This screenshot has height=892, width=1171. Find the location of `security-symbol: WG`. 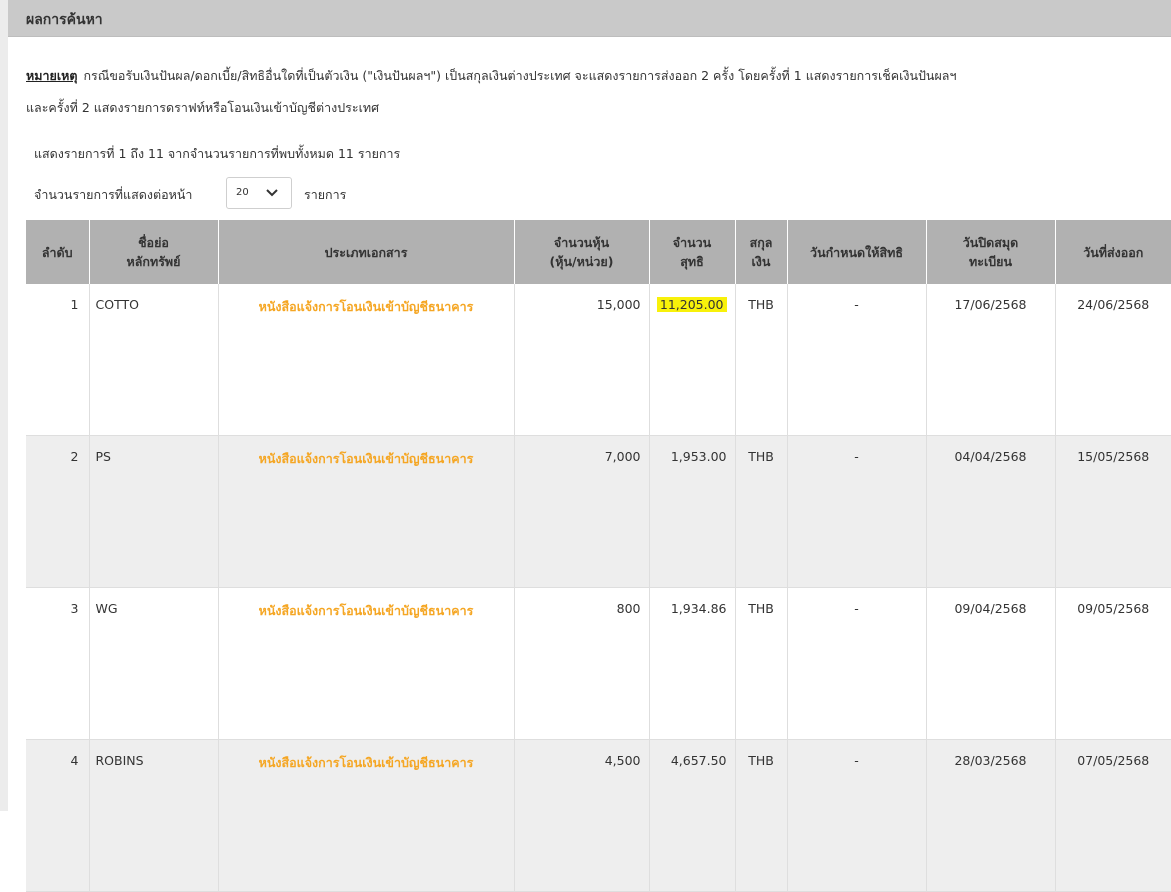

security-symbol: WG is located at coordinates (154, 663).